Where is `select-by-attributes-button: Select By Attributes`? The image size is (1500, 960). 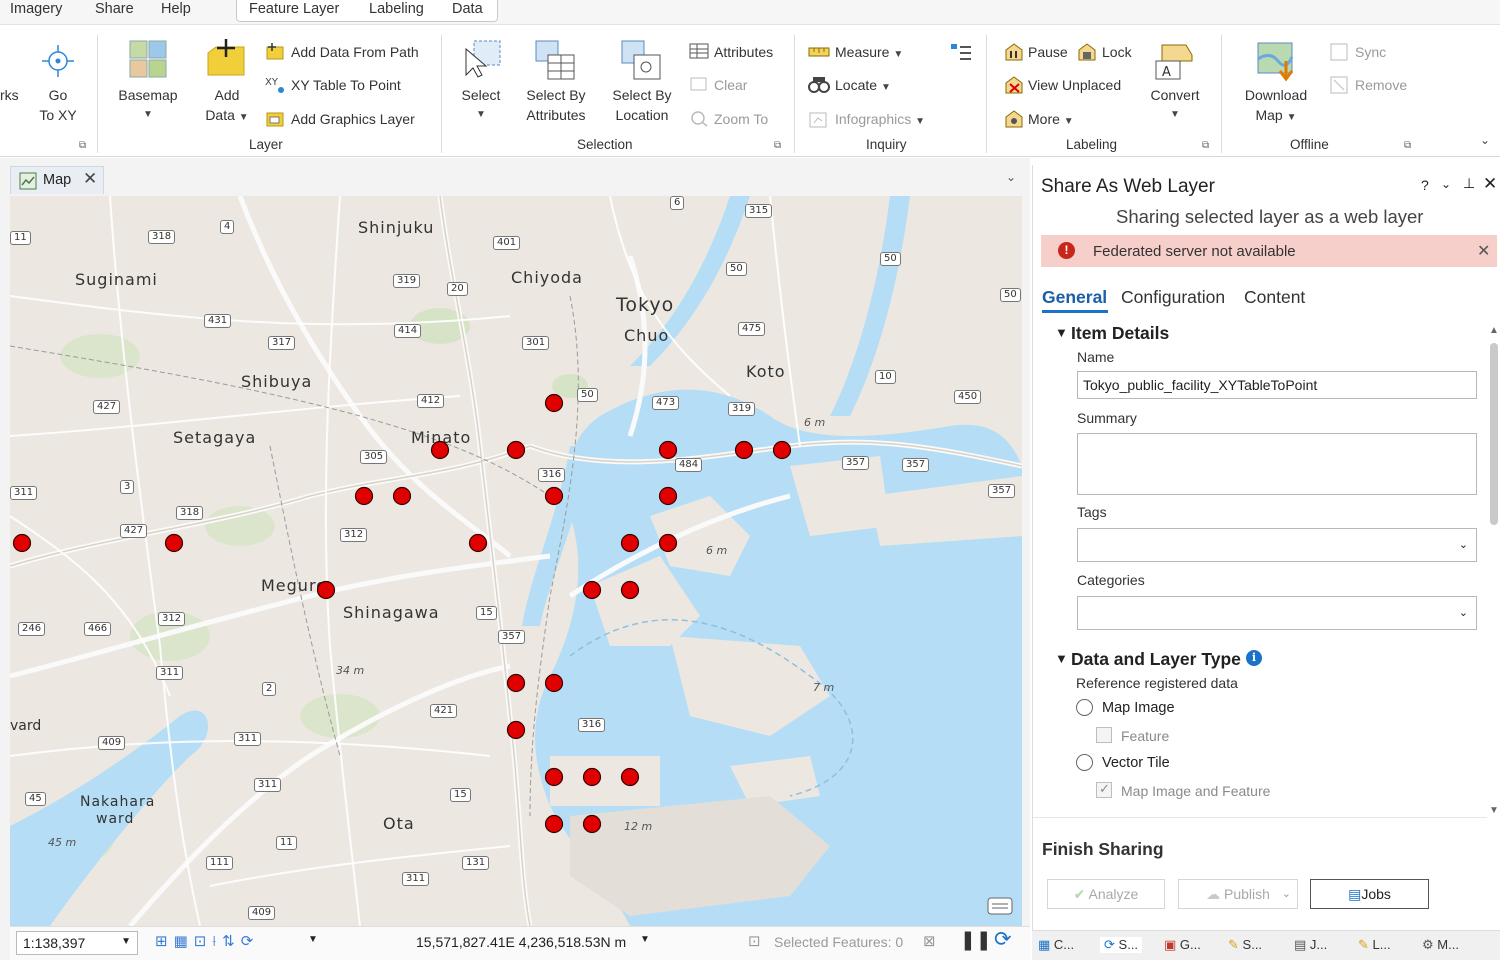 select-by-attributes-button: Select By Attributes is located at coordinates (556, 105).